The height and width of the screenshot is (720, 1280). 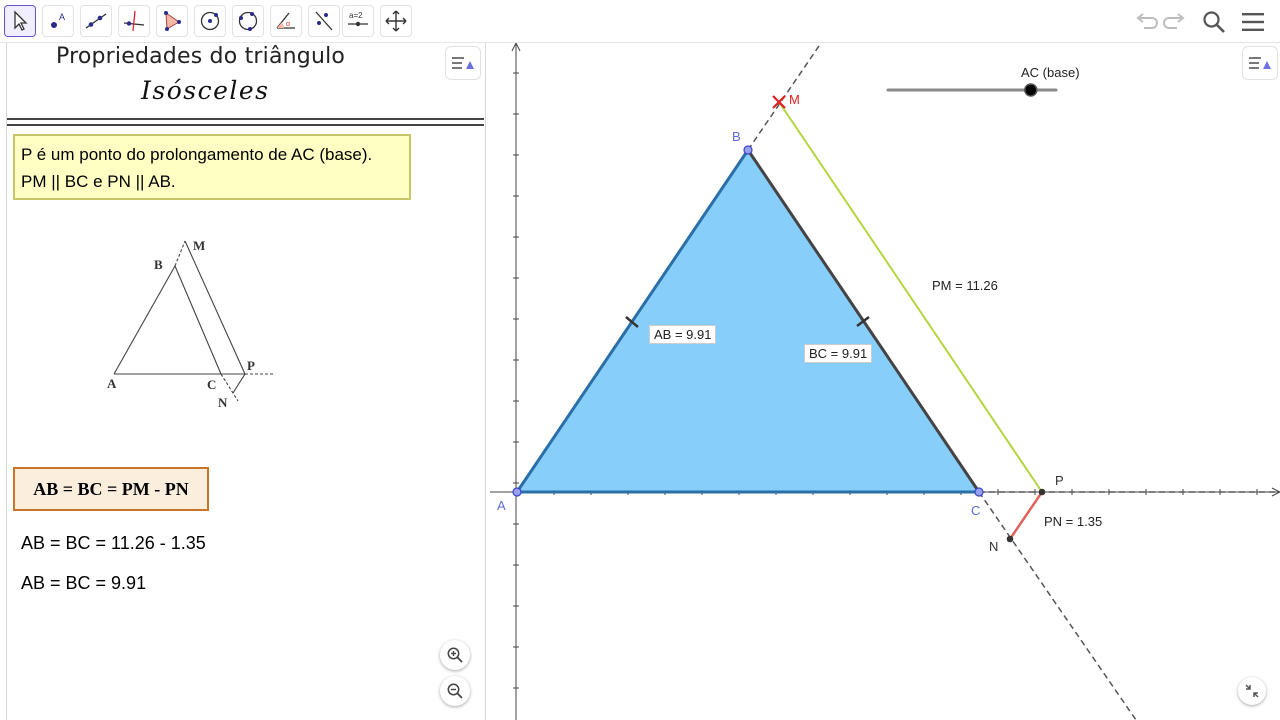 I want to click on sketch-extension, so click(x=180, y=253).